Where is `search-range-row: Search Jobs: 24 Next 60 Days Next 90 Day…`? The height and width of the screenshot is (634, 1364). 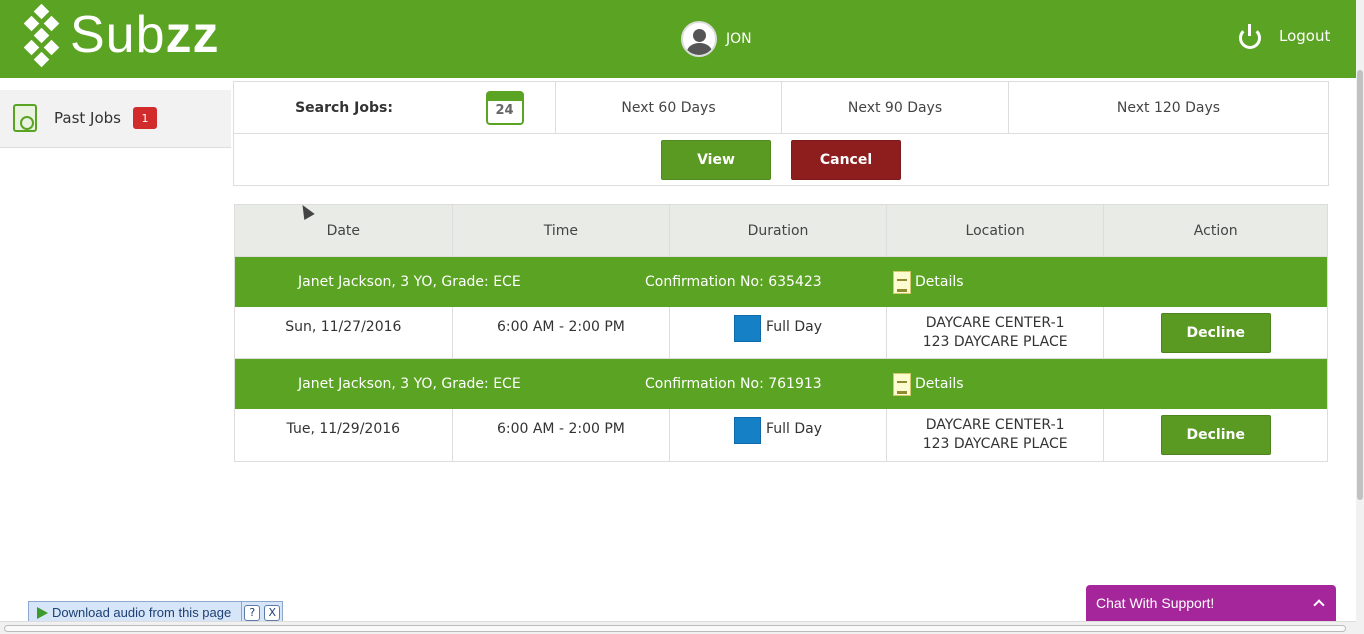 search-range-row: Search Jobs: 24 Next 60 Days Next 90 Day… is located at coordinates (781, 108).